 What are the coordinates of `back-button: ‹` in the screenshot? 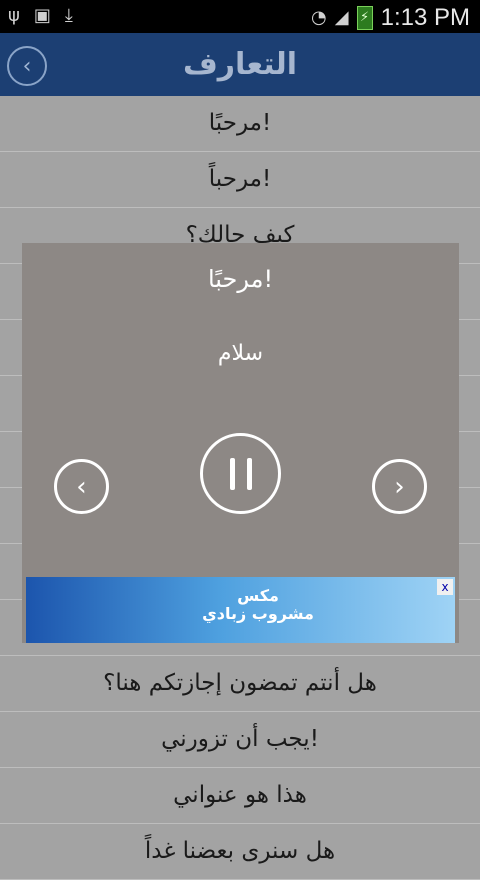 It's located at (27, 66).